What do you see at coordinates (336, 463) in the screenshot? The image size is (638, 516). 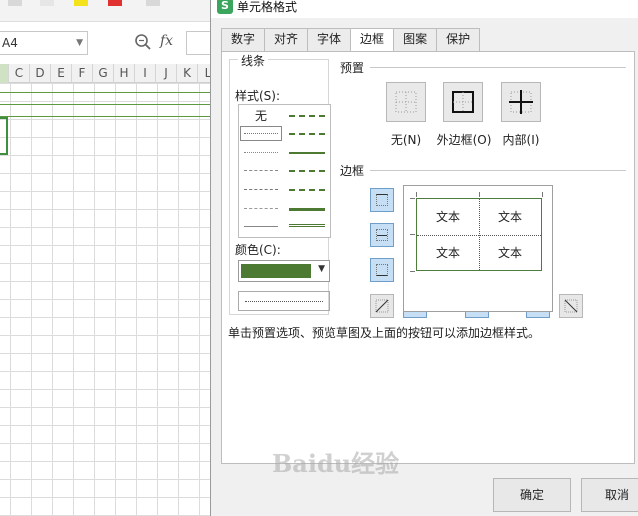 I see `watermark: Baidu经验` at bounding box center [336, 463].